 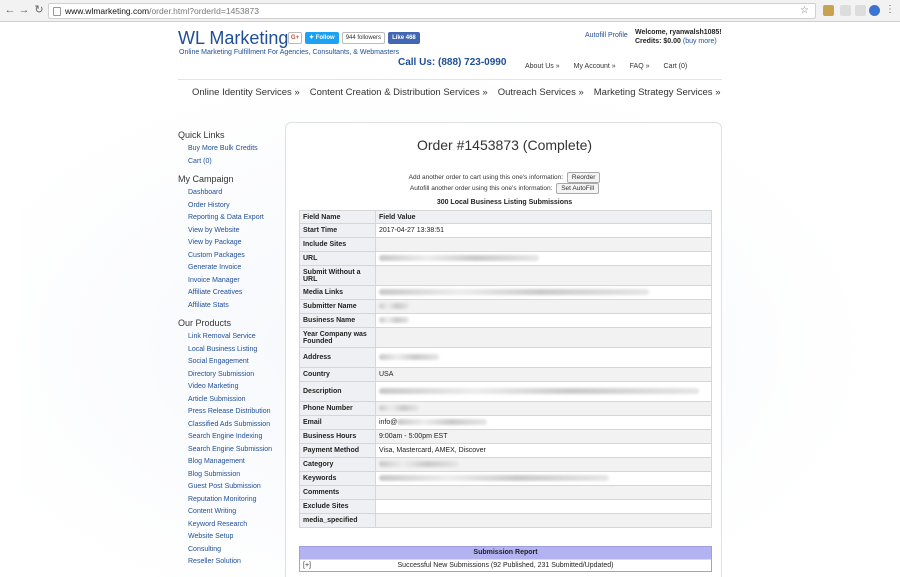 I want to click on sidebar-item-affiliate-stats: Affiliate Stats, so click(x=231, y=306).